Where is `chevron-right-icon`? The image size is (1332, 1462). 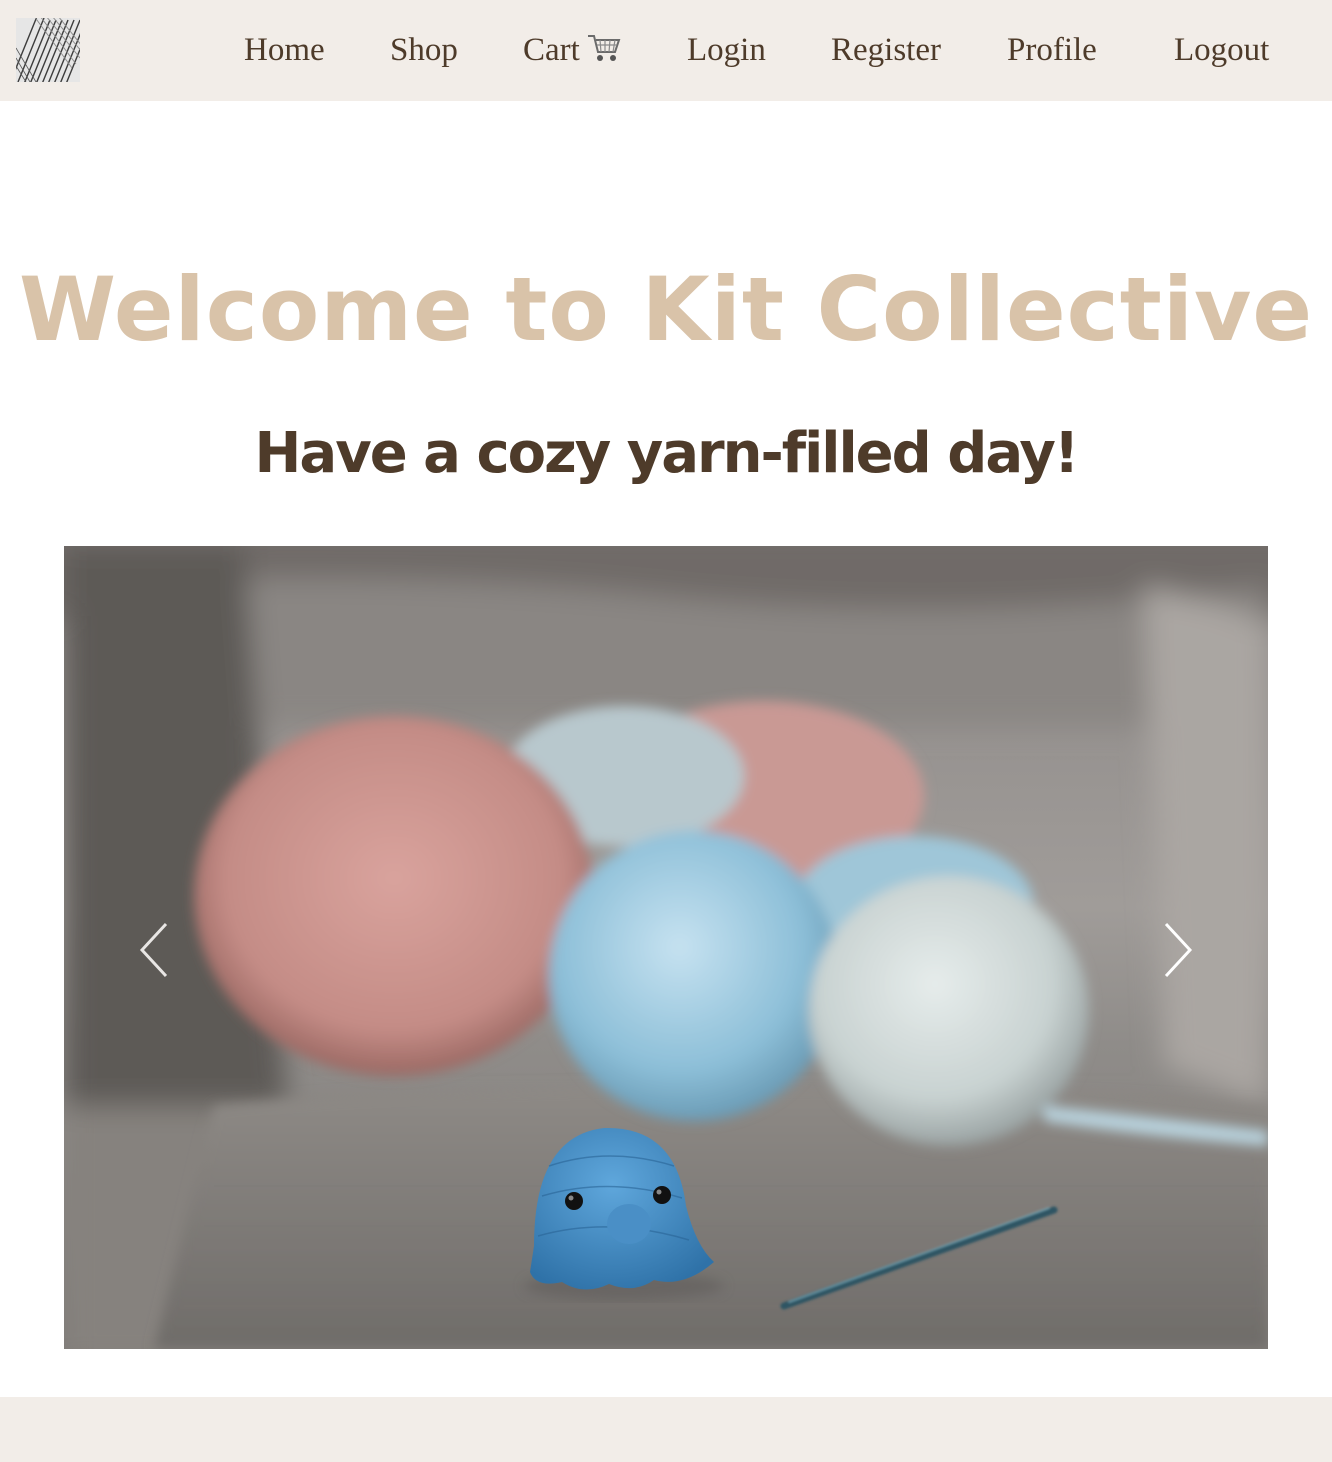 chevron-right-icon is located at coordinates (1178, 950).